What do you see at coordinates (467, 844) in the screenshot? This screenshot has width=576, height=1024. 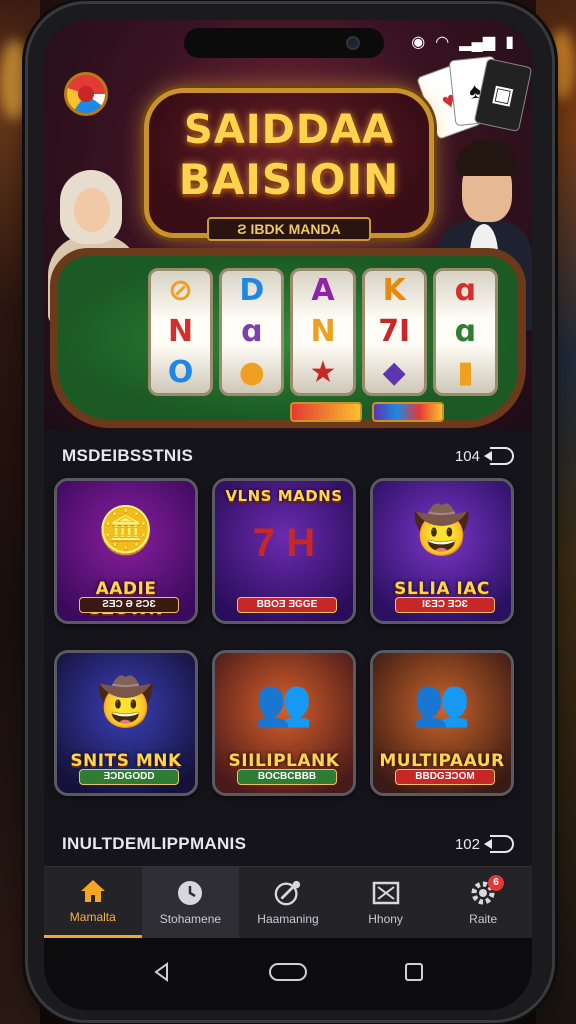 I see `section-count: 102` at bounding box center [467, 844].